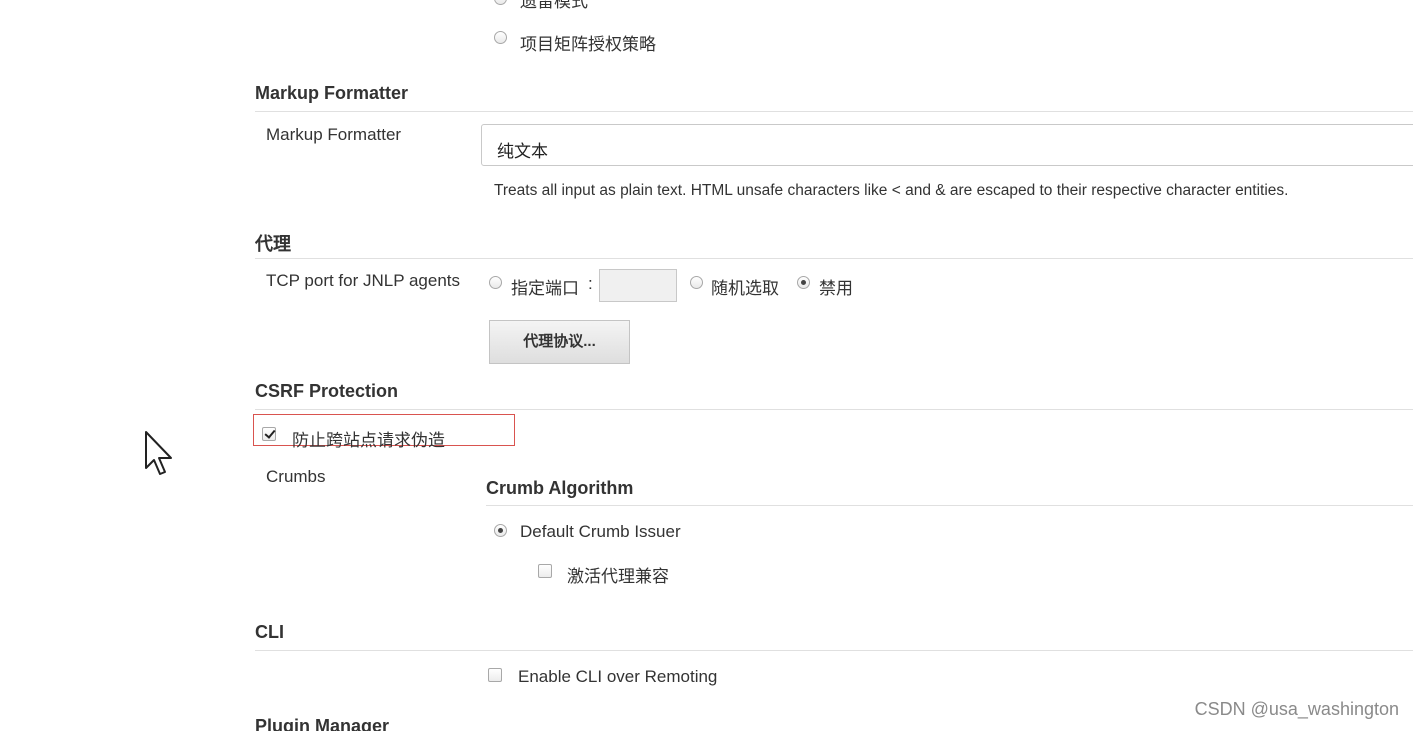 The width and height of the screenshot is (1413, 731). What do you see at coordinates (947, 145) in the screenshot?
I see `markup-formatter-select: 纯文本` at bounding box center [947, 145].